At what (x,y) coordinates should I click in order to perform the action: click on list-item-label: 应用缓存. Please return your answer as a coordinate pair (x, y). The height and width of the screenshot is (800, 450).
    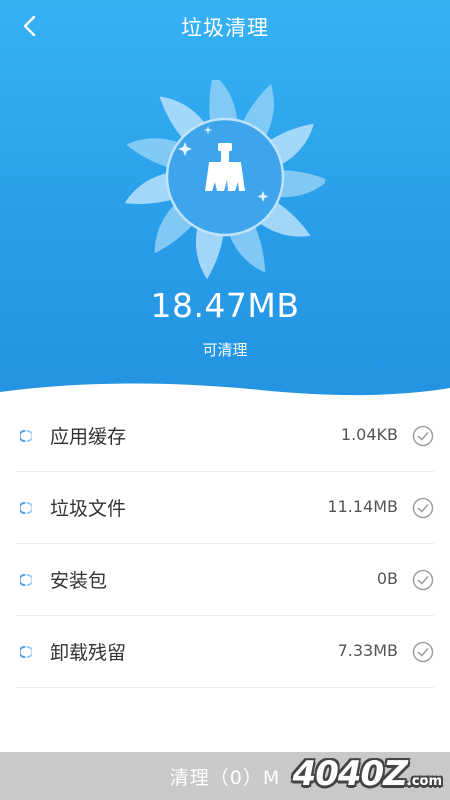
    Looking at the image, I should click on (88, 437).